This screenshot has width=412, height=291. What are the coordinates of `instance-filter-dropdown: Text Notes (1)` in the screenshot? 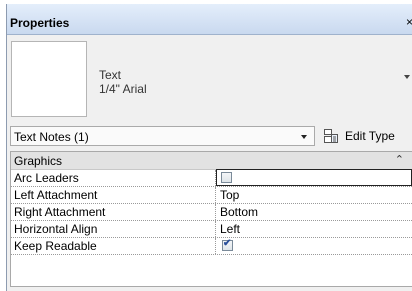 It's located at (162, 136).